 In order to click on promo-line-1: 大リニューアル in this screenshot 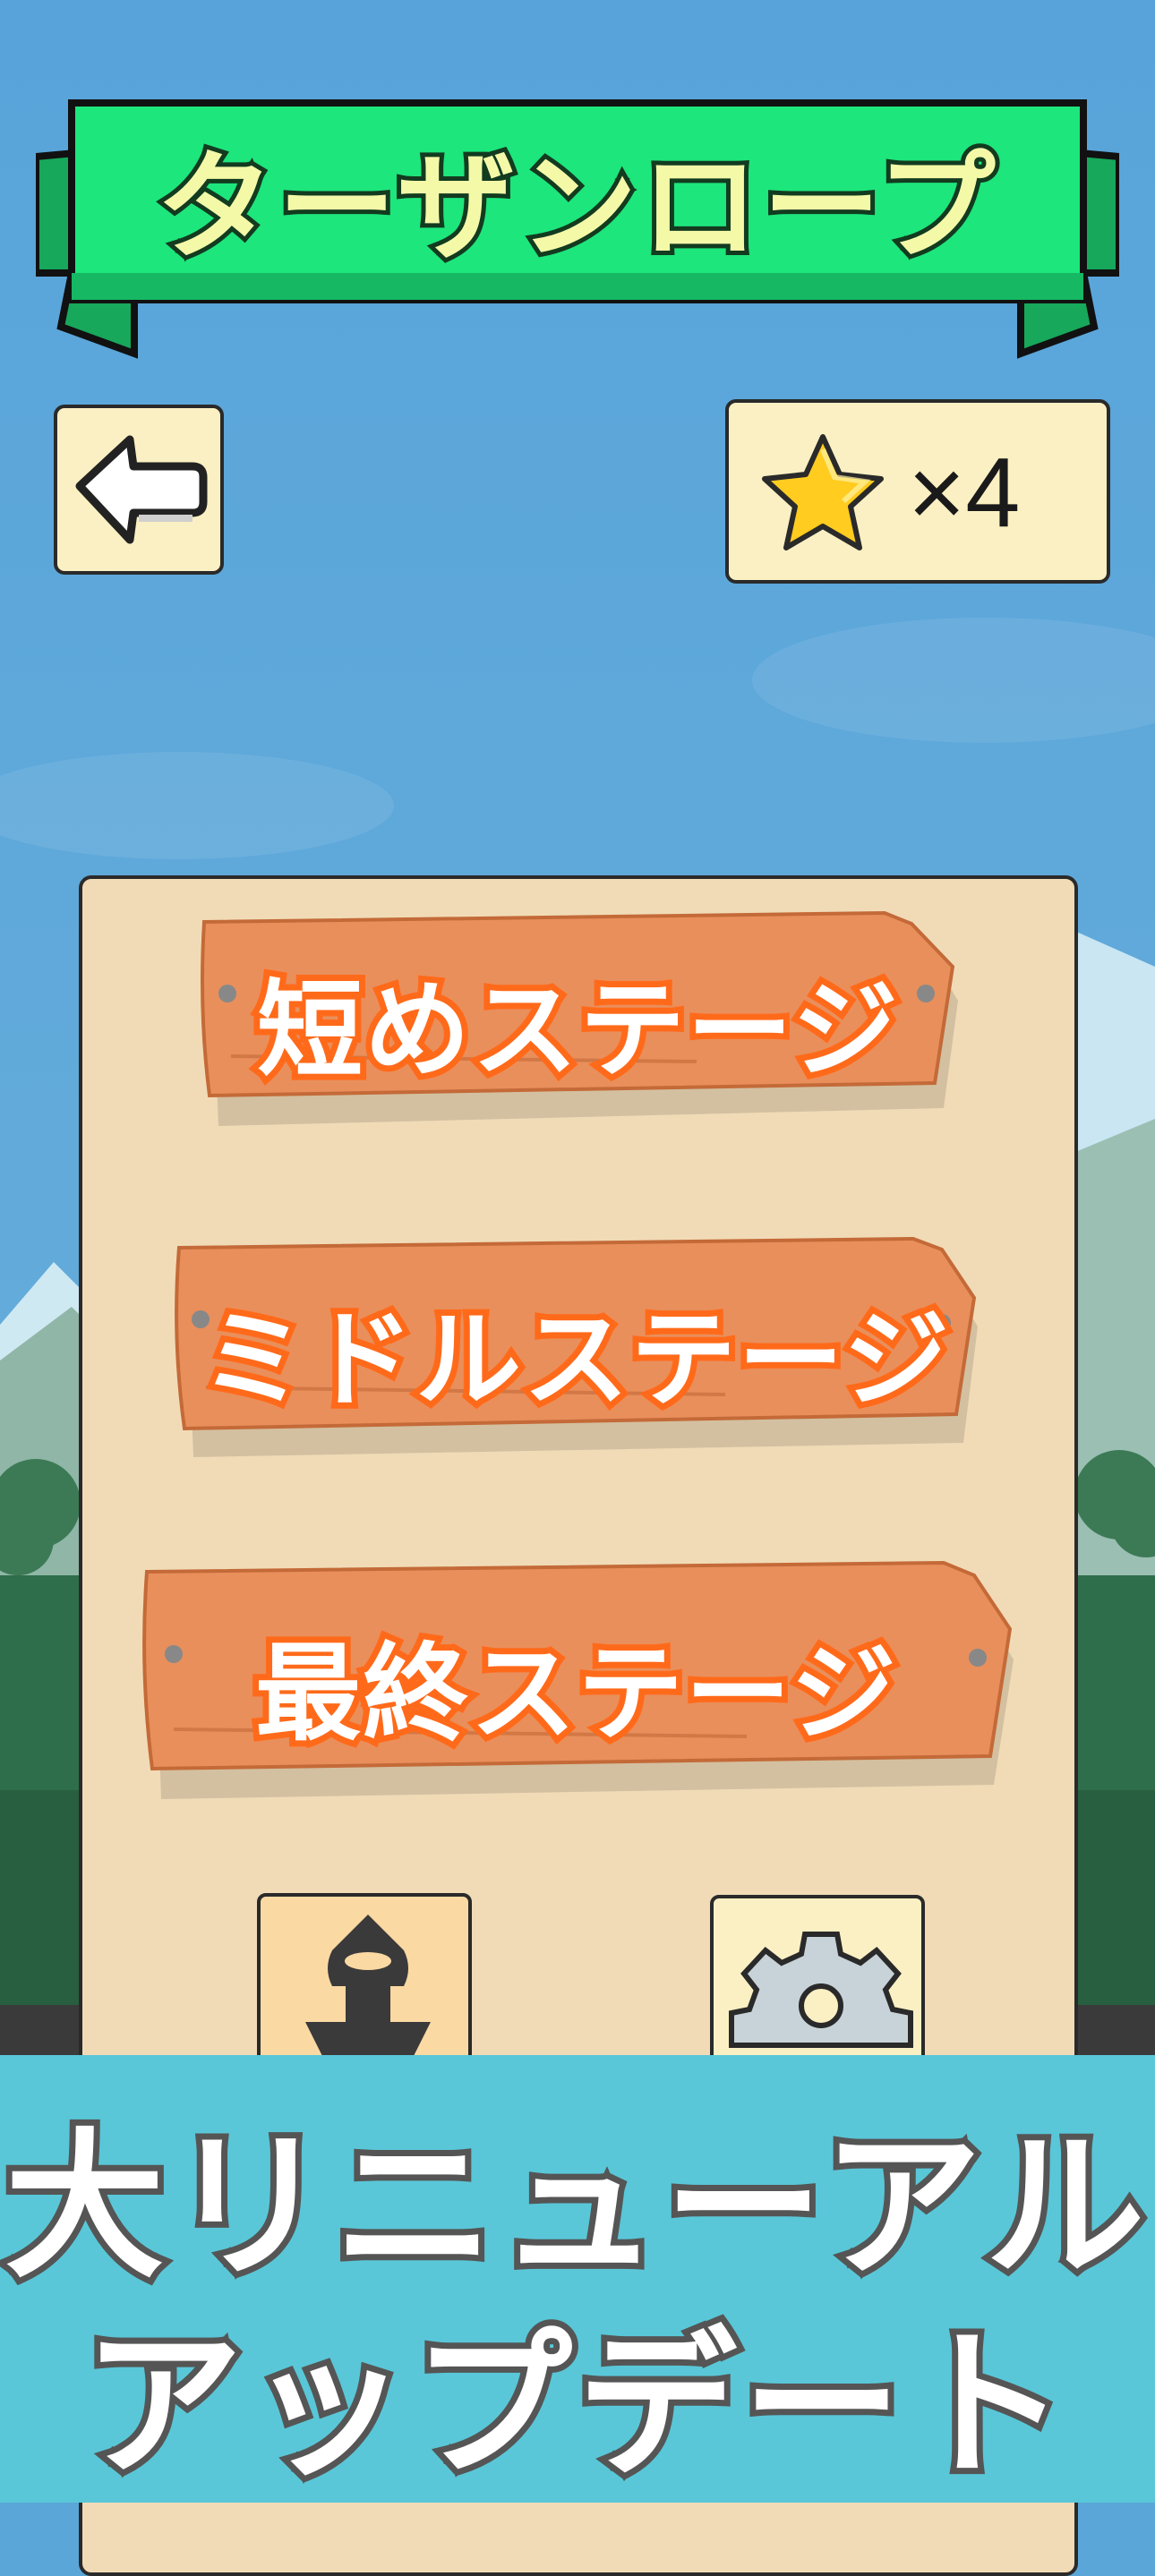, I will do `click(575, 2207)`.